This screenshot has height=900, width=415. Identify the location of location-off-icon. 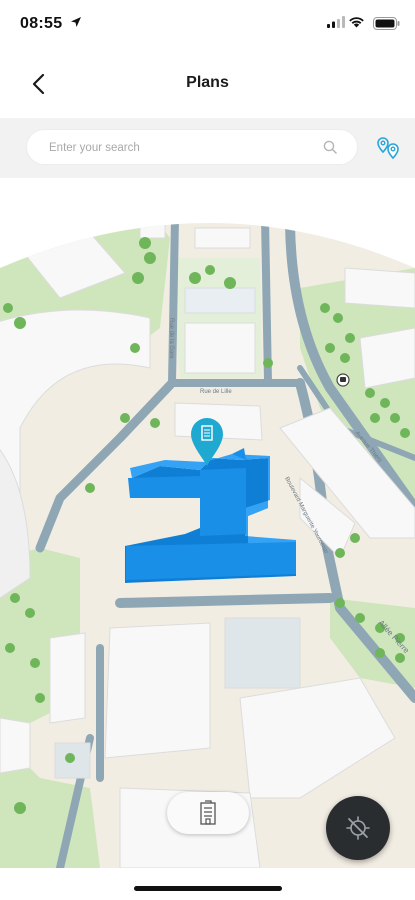
(358, 828).